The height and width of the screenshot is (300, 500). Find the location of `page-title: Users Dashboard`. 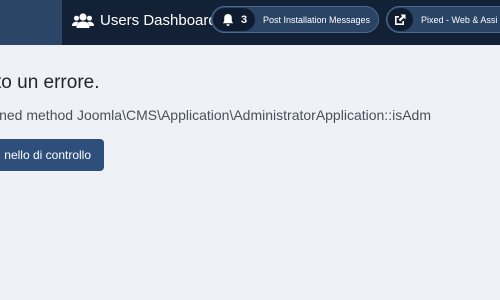

page-title: Users Dashboard is located at coordinates (158, 20).